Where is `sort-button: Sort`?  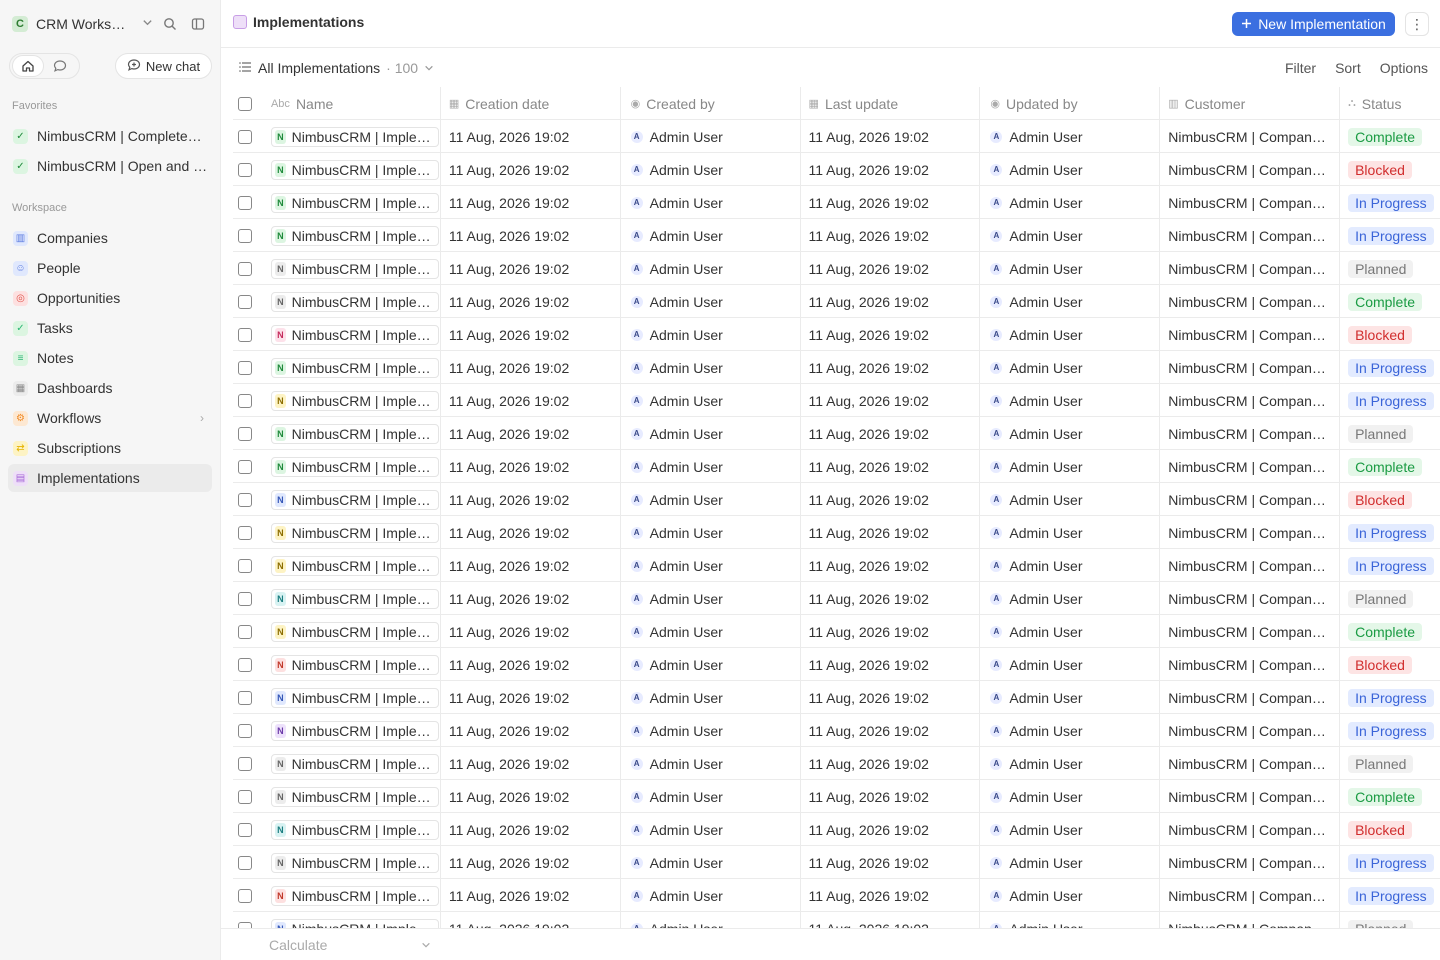
sort-button: Sort is located at coordinates (1348, 68).